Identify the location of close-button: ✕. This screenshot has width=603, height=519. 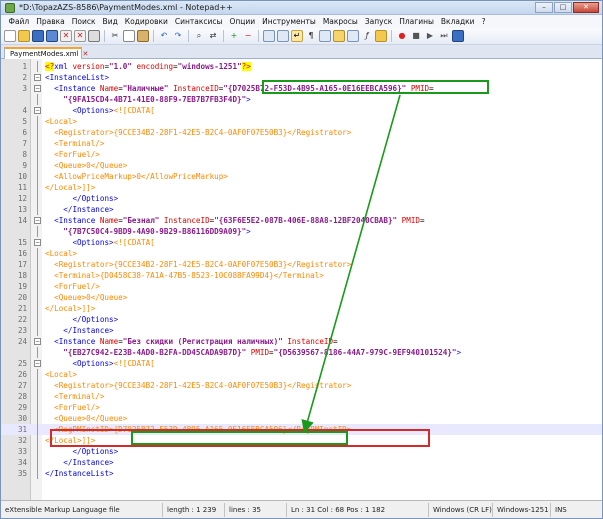
(586, 7).